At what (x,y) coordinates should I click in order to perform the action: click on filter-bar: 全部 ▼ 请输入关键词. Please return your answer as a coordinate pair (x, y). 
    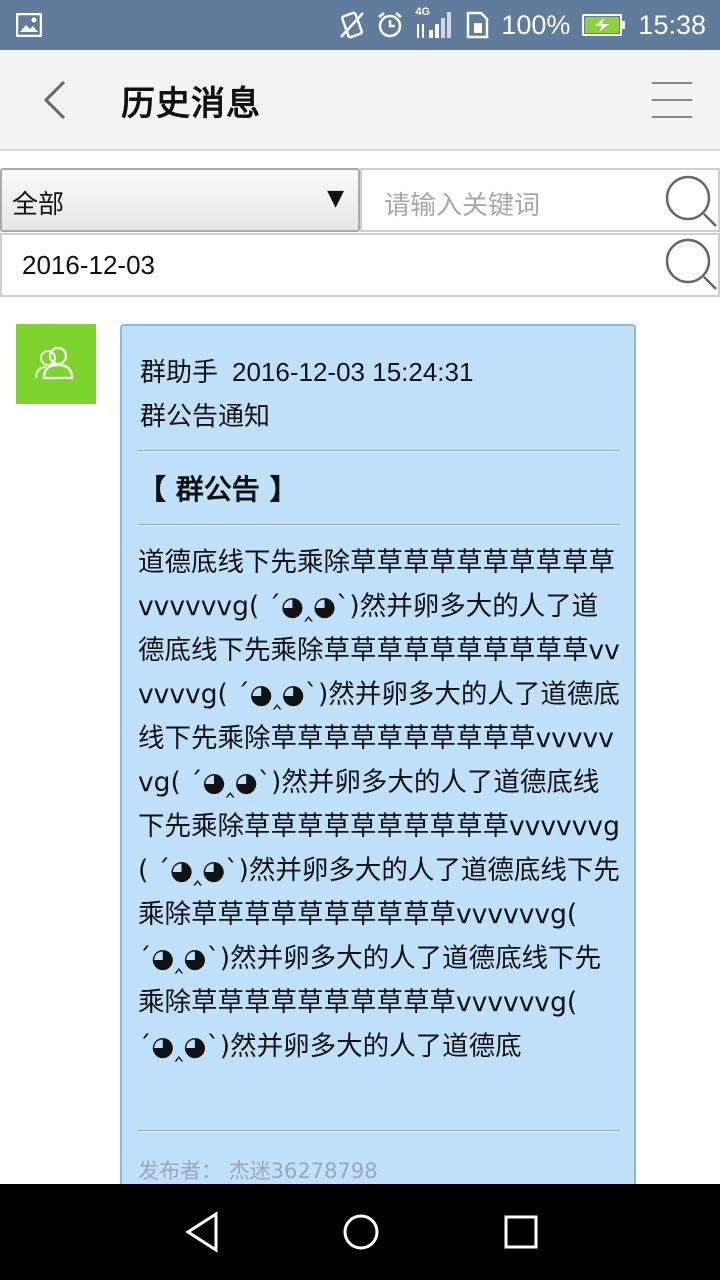
    Looking at the image, I should click on (360, 200).